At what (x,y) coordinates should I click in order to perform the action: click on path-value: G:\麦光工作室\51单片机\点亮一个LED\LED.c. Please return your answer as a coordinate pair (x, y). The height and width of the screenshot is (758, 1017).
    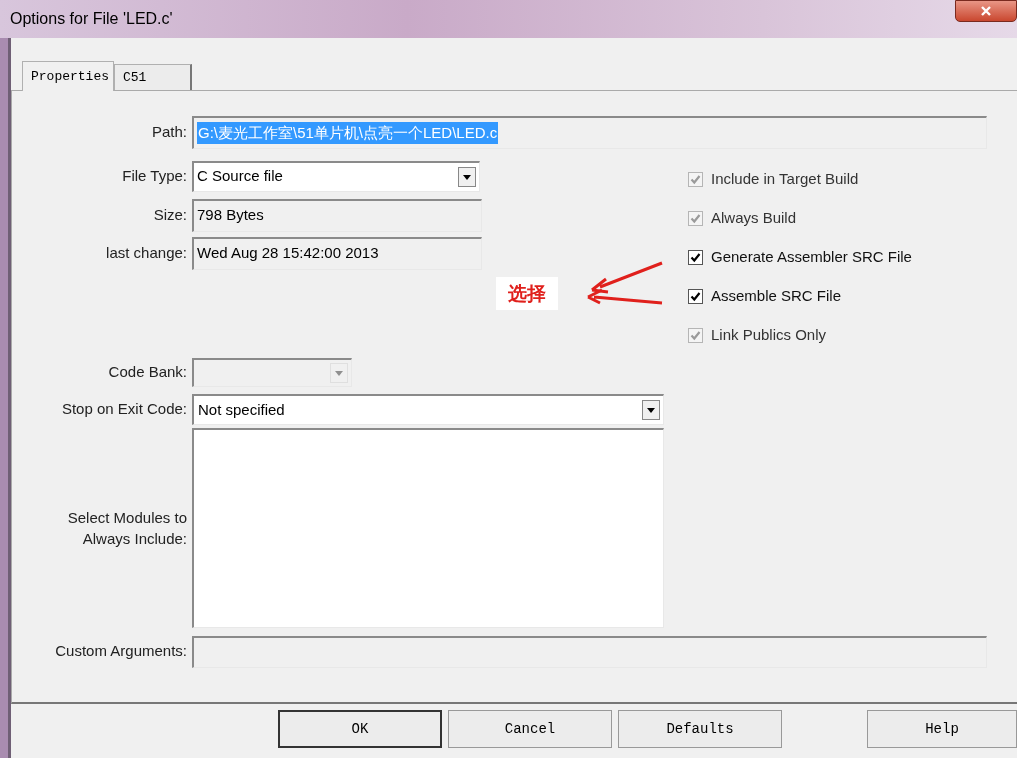
    Looking at the image, I should click on (348, 133).